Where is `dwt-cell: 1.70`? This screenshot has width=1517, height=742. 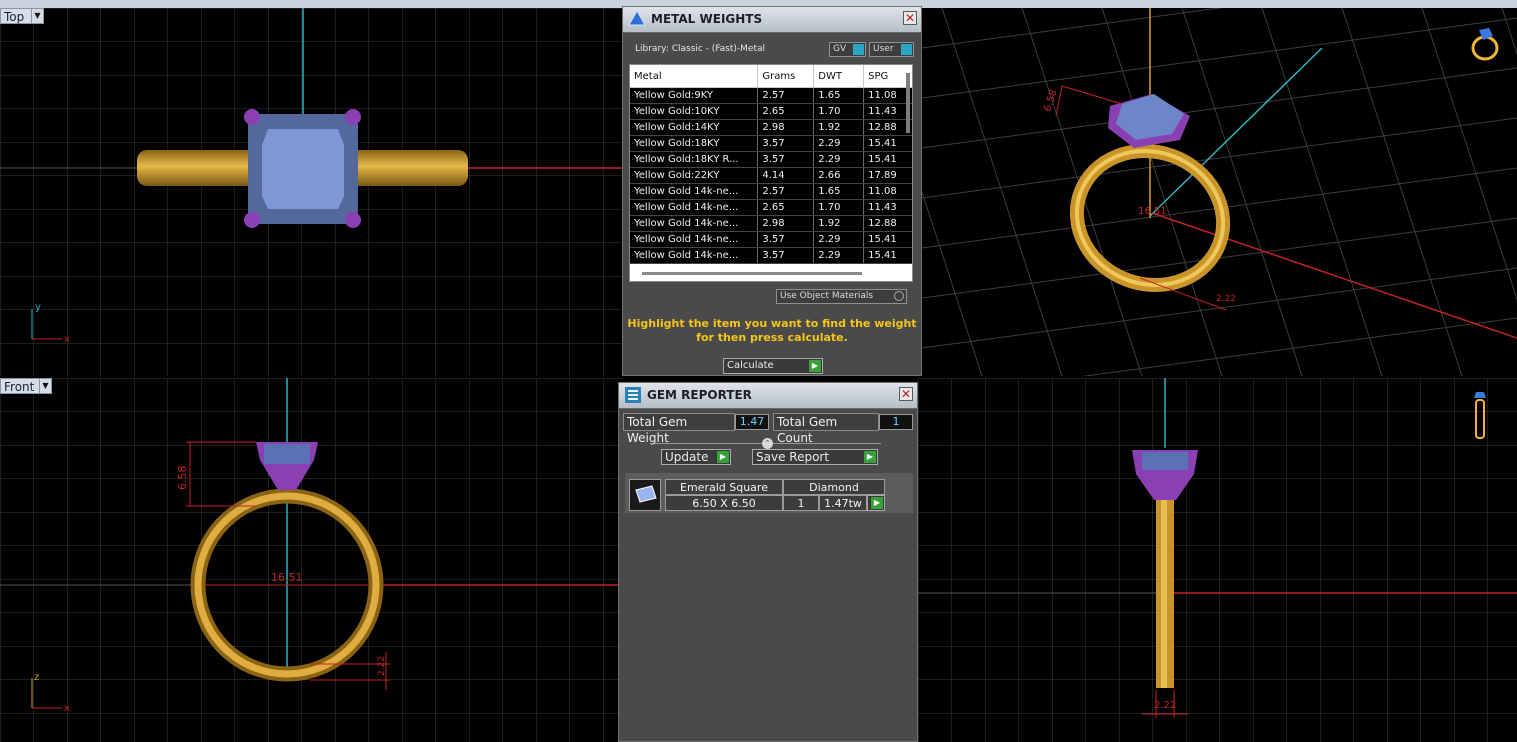
dwt-cell: 1.70 is located at coordinates (839, 111).